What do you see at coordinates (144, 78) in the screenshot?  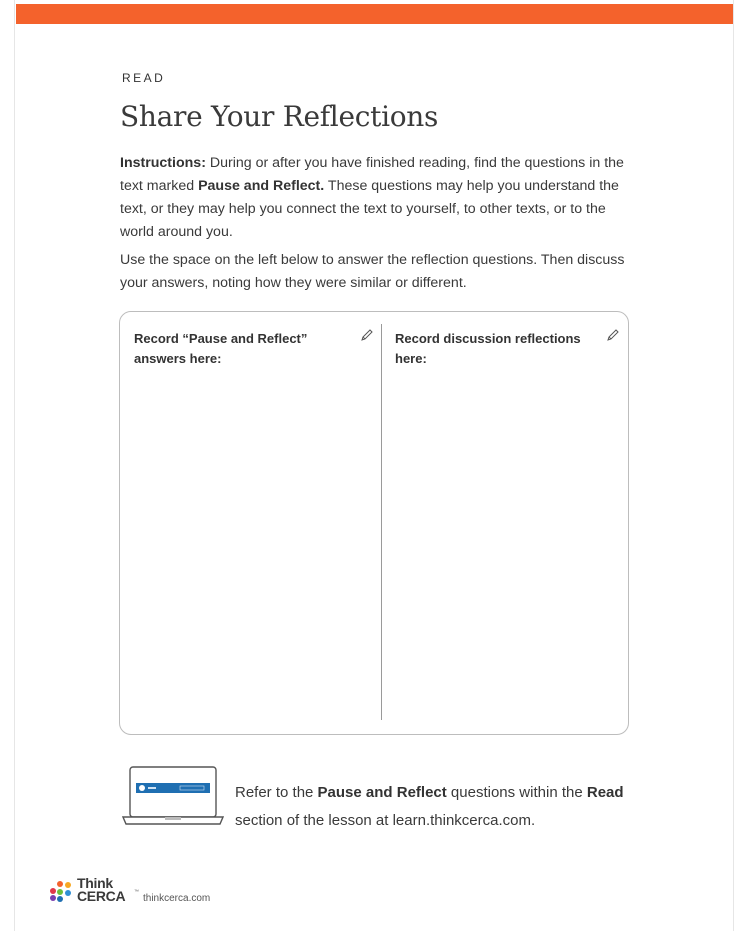 I see `section-label: READ` at bounding box center [144, 78].